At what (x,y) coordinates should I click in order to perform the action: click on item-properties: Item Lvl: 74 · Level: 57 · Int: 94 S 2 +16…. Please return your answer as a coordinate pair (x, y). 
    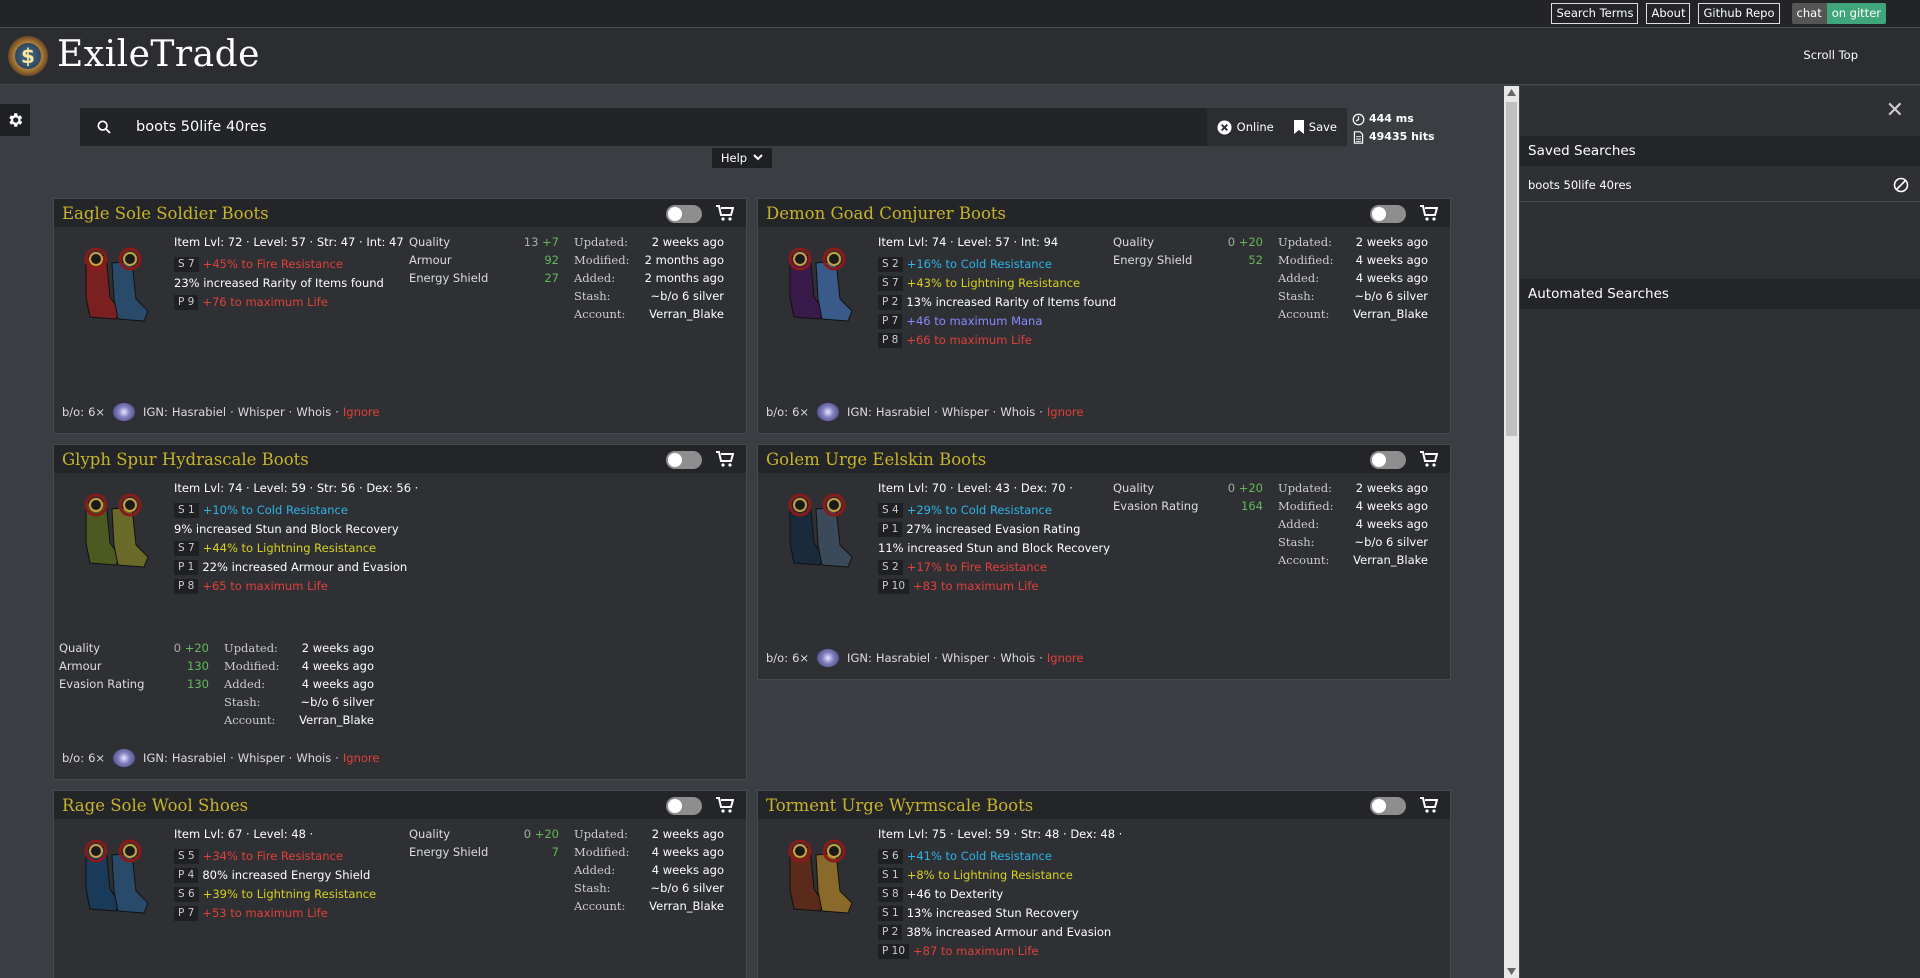
    Looking at the image, I should click on (997, 291).